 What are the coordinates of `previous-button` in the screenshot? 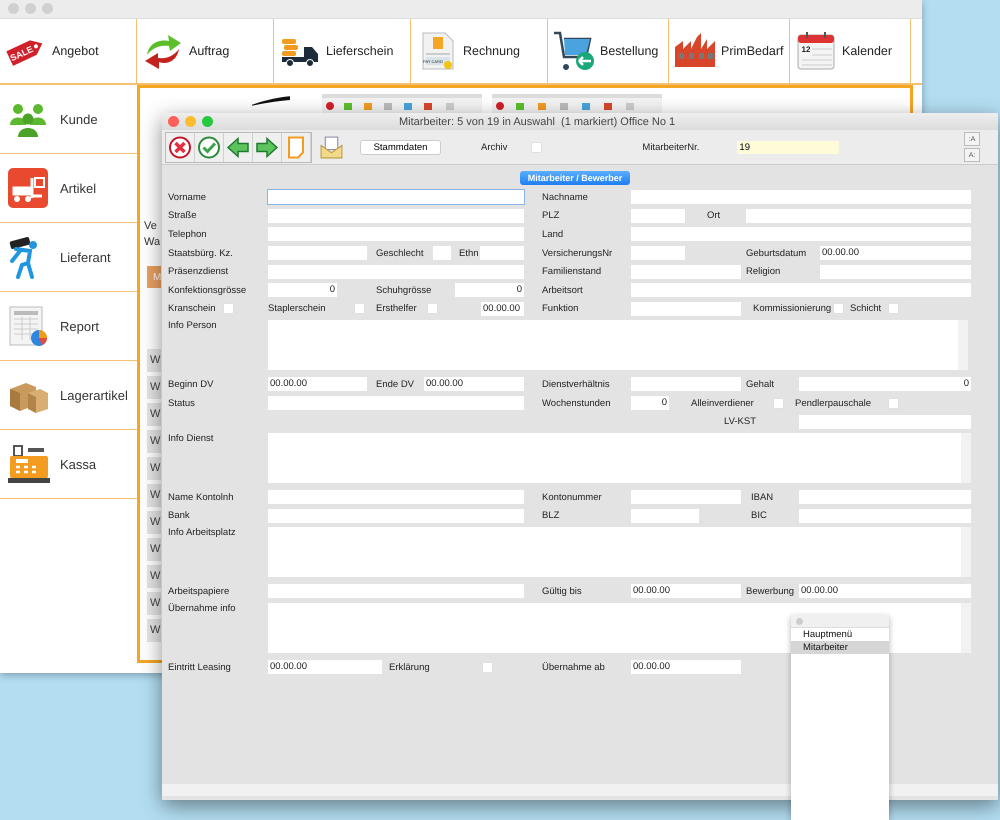 It's located at (238, 147).